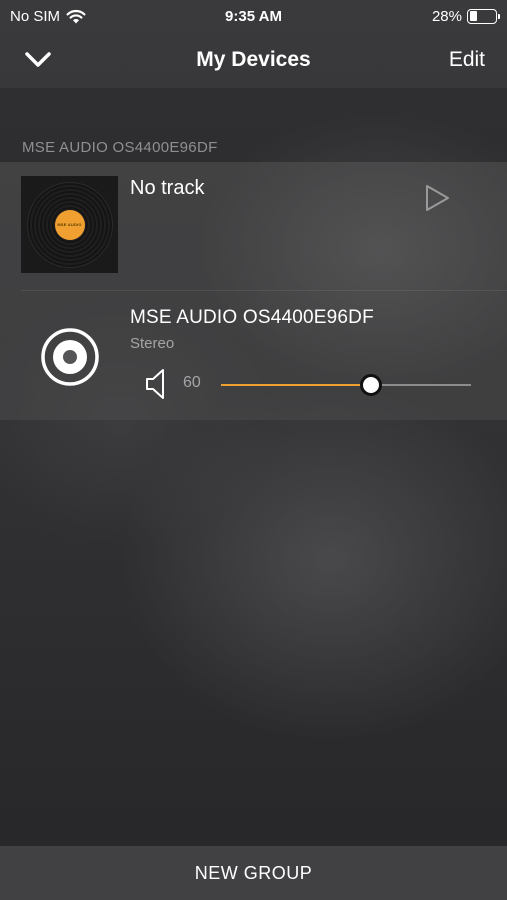 The height and width of the screenshot is (900, 507). I want to click on chevron-down-icon, so click(38, 60).